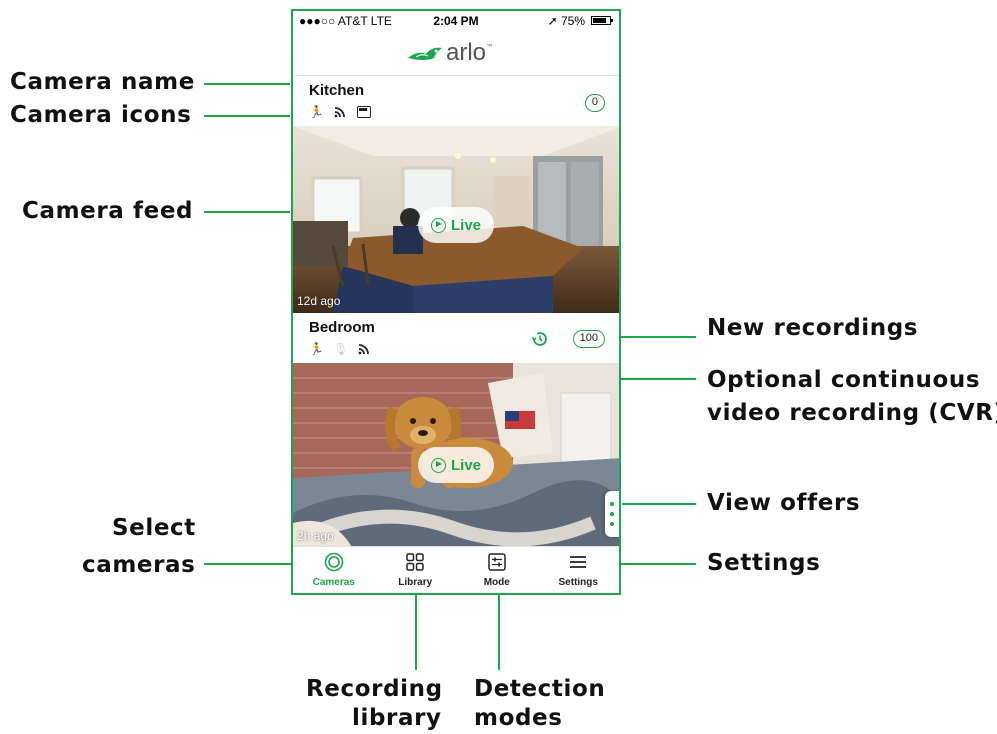 The image size is (997, 734). I want to click on leader-recording-library, so click(416, 632).